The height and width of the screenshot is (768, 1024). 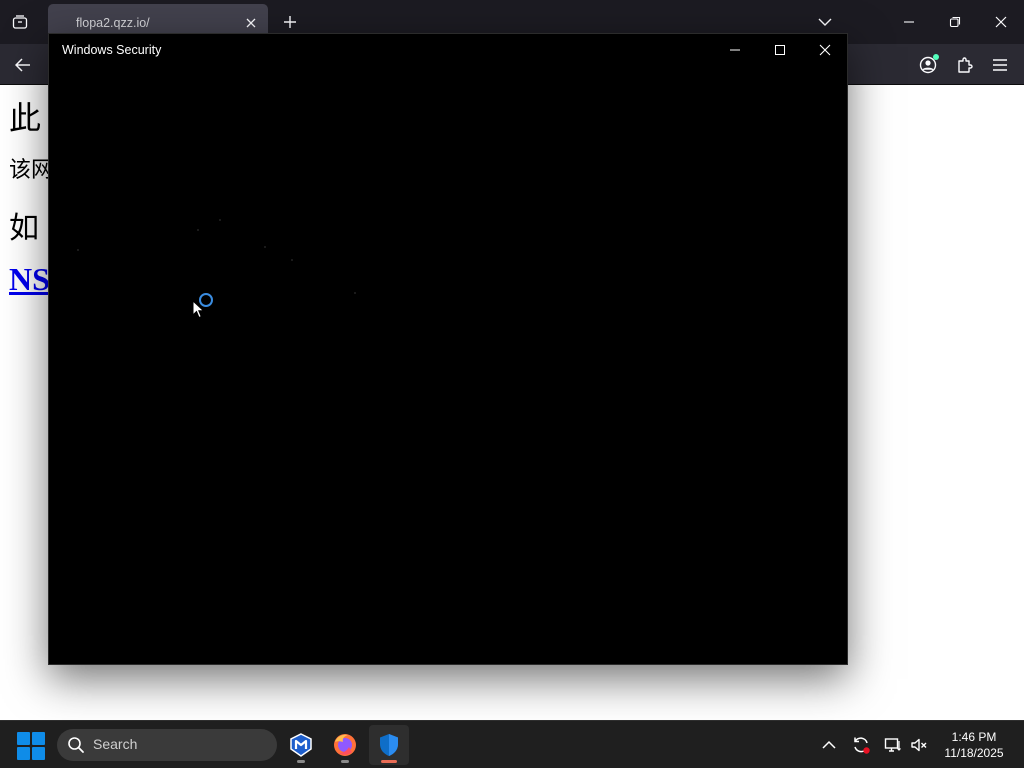 What do you see at coordinates (780, 50) in the screenshot?
I see `maximize-icon` at bounding box center [780, 50].